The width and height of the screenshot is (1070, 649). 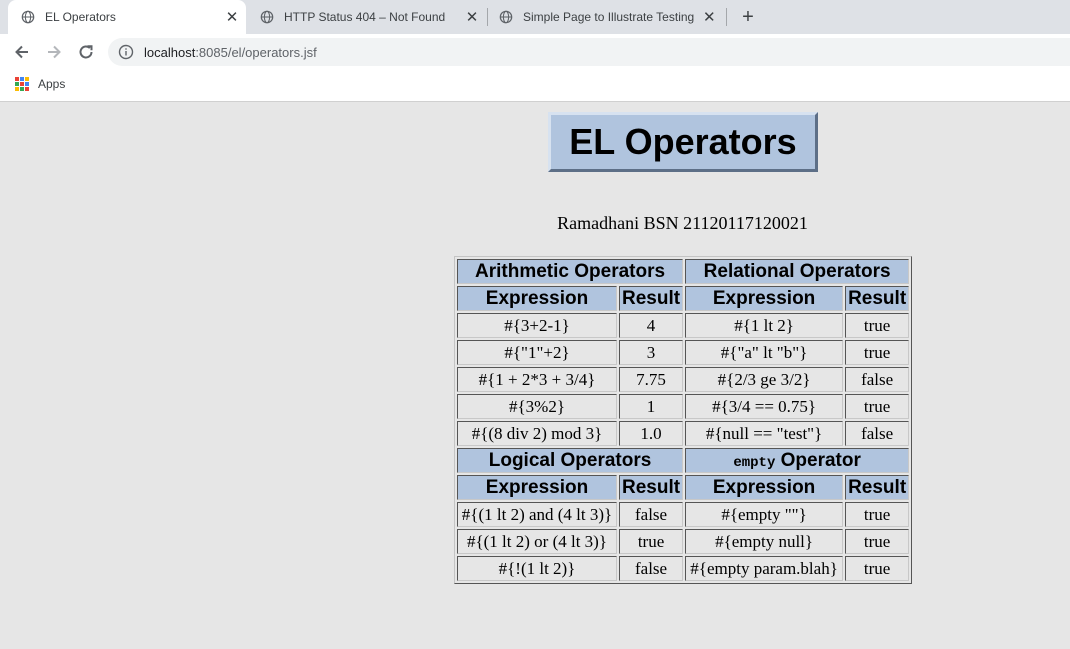 I want to click on reload-icon, so click(x=86, y=52).